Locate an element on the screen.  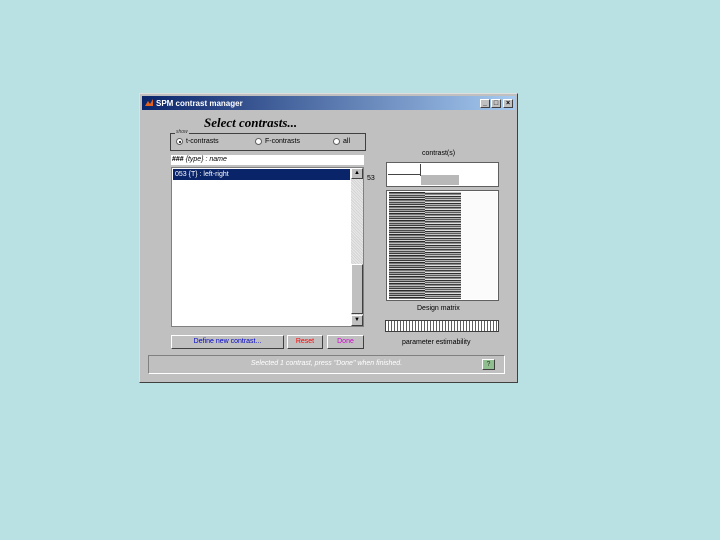
radio-f-contrasts: F-contrasts is located at coordinates (277, 141).